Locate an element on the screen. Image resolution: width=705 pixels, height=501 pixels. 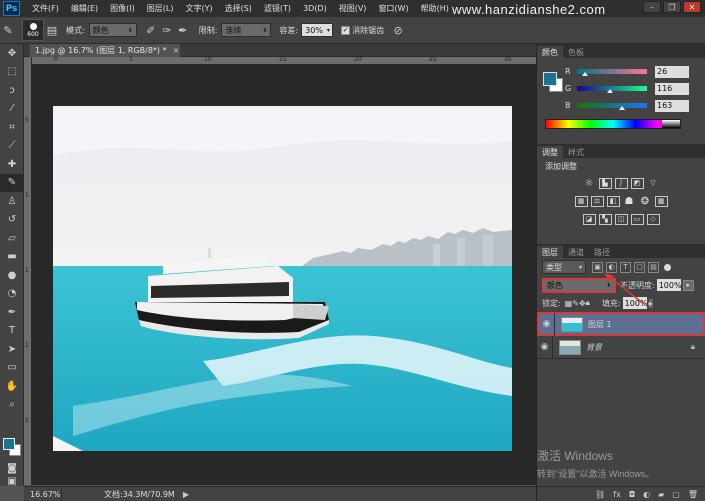
red-slider-knob is located at coordinates (585, 74).